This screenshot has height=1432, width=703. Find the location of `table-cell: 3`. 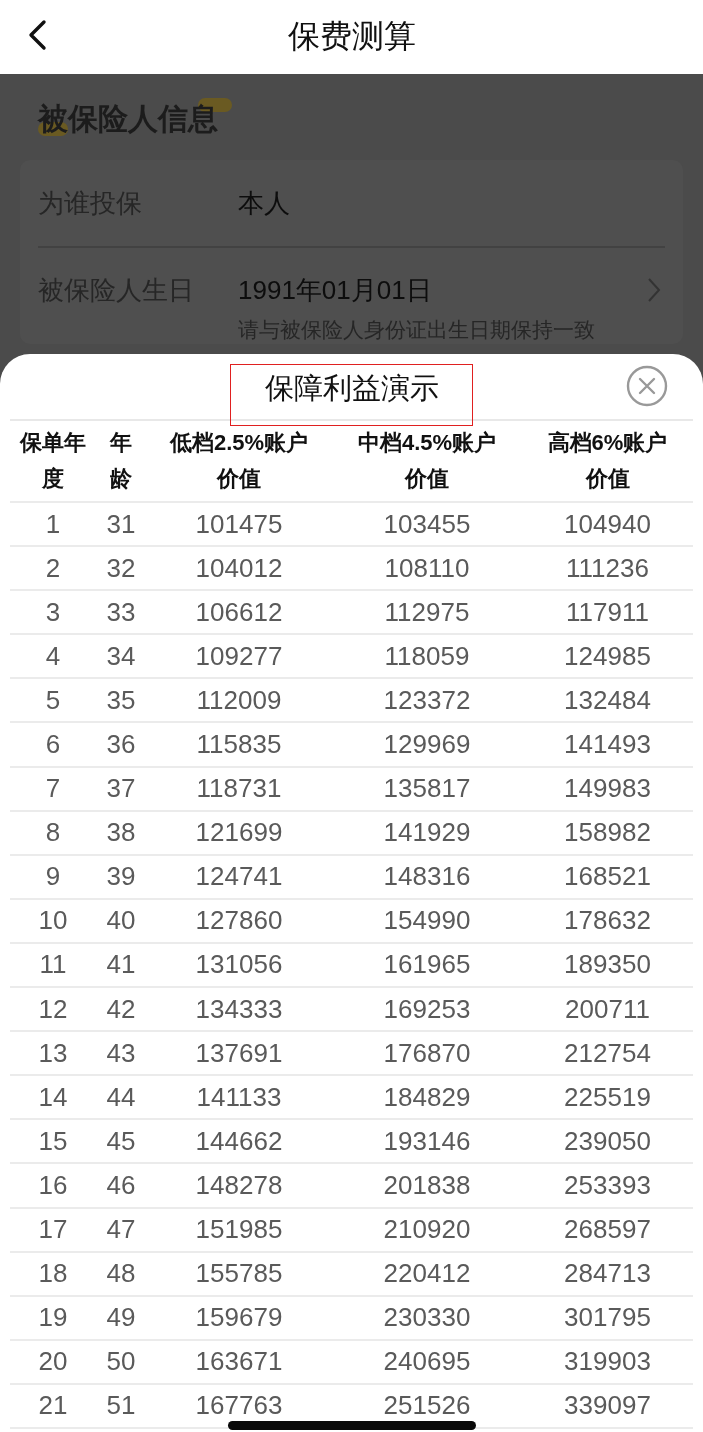

table-cell: 3 is located at coordinates (53, 612).